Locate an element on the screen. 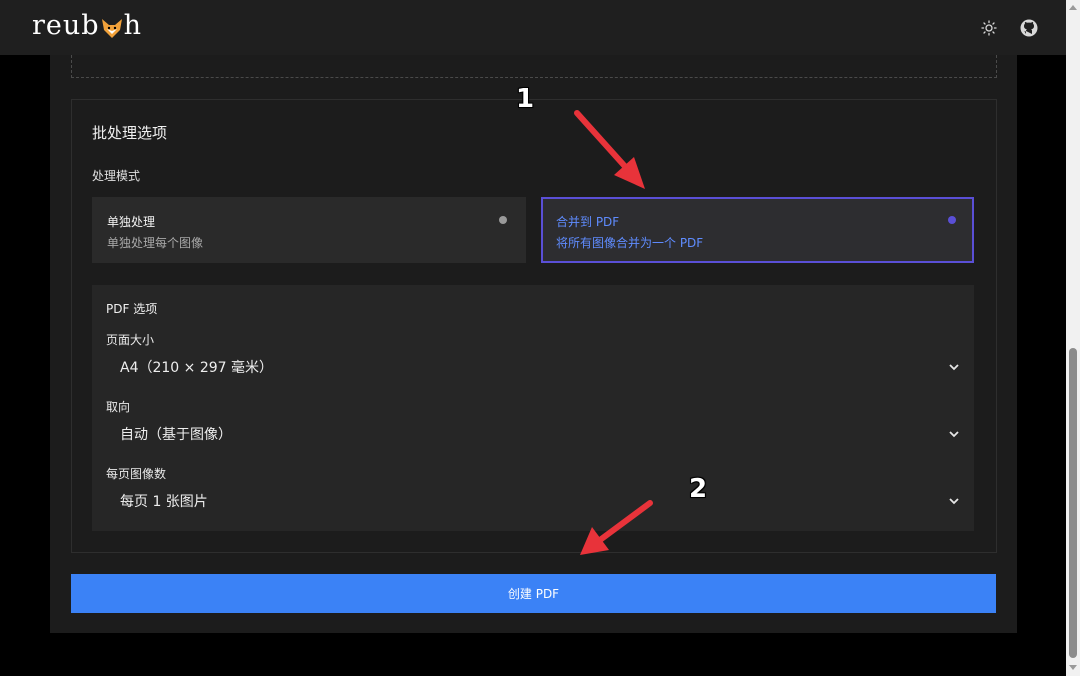 The width and height of the screenshot is (1080, 676). batch-options-title: 批处理选项 is located at coordinates (130, 133).